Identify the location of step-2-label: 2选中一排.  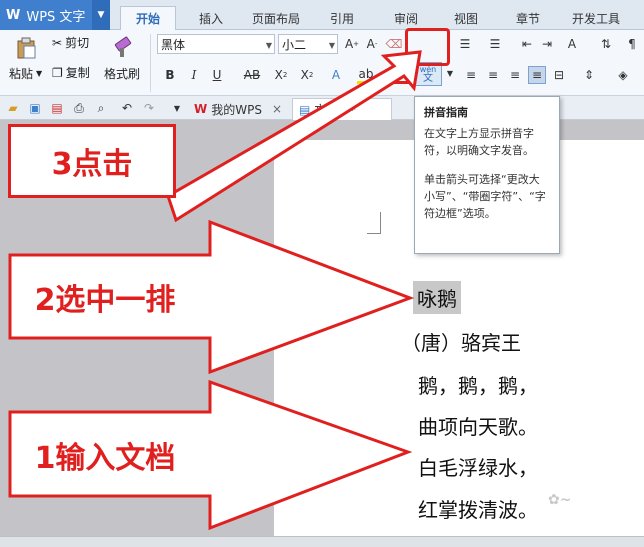
(105, 300).